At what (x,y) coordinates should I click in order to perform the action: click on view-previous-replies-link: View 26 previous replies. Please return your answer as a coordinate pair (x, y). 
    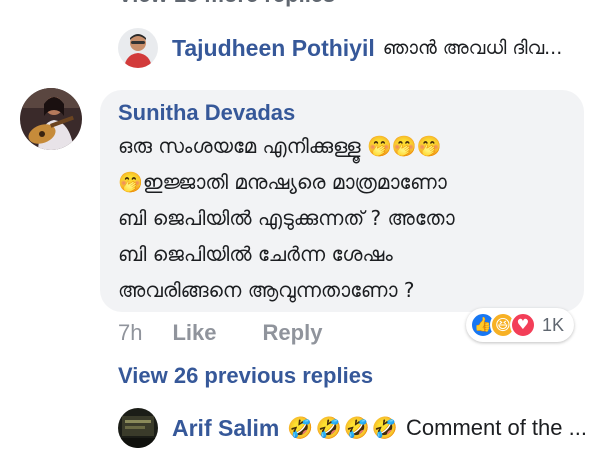
    Looking at the image, I should click on (245, 376).